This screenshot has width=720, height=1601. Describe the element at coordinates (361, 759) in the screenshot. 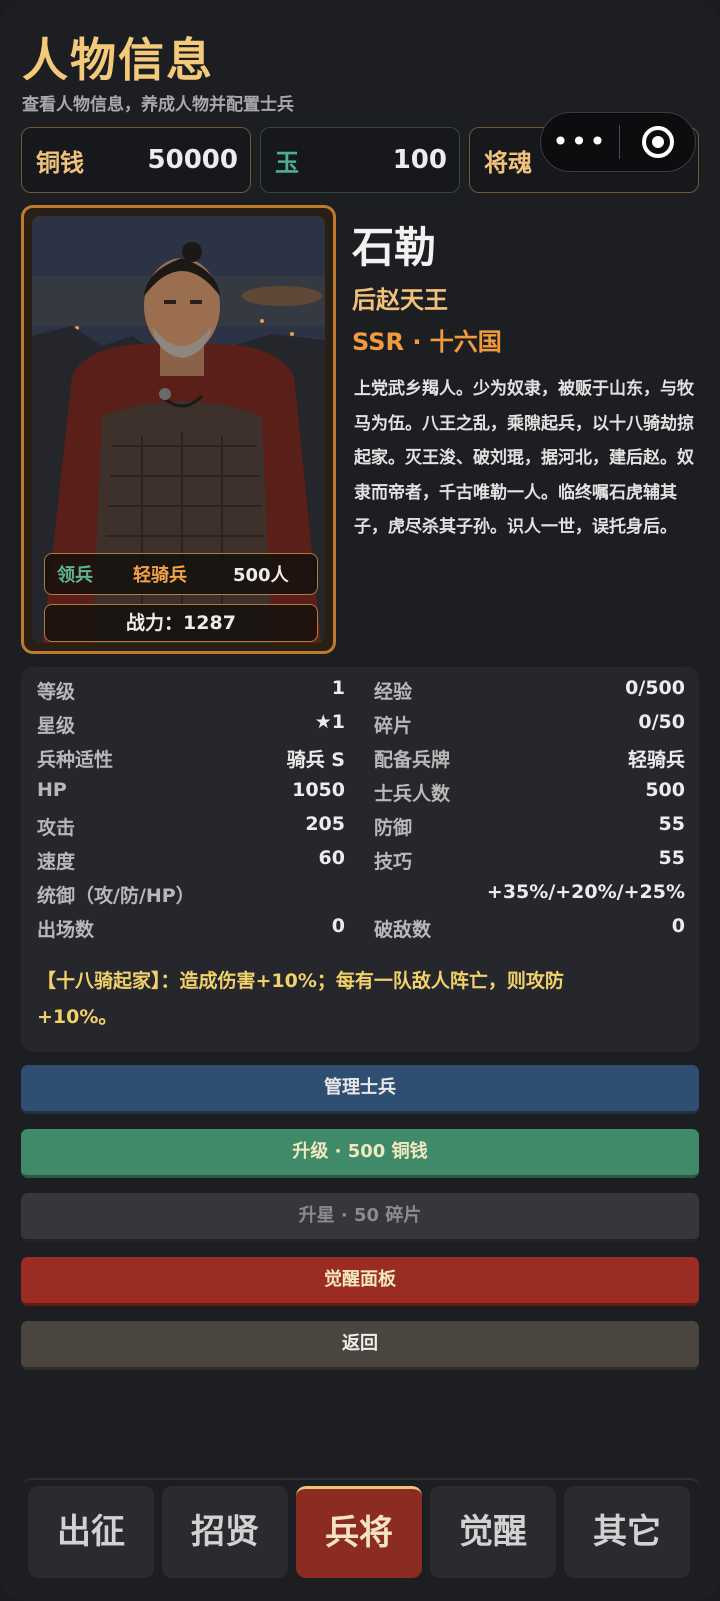

I see `stat-row: 兵种适性 骑兵 S 配备兵牌 轻骑兵` at that location.